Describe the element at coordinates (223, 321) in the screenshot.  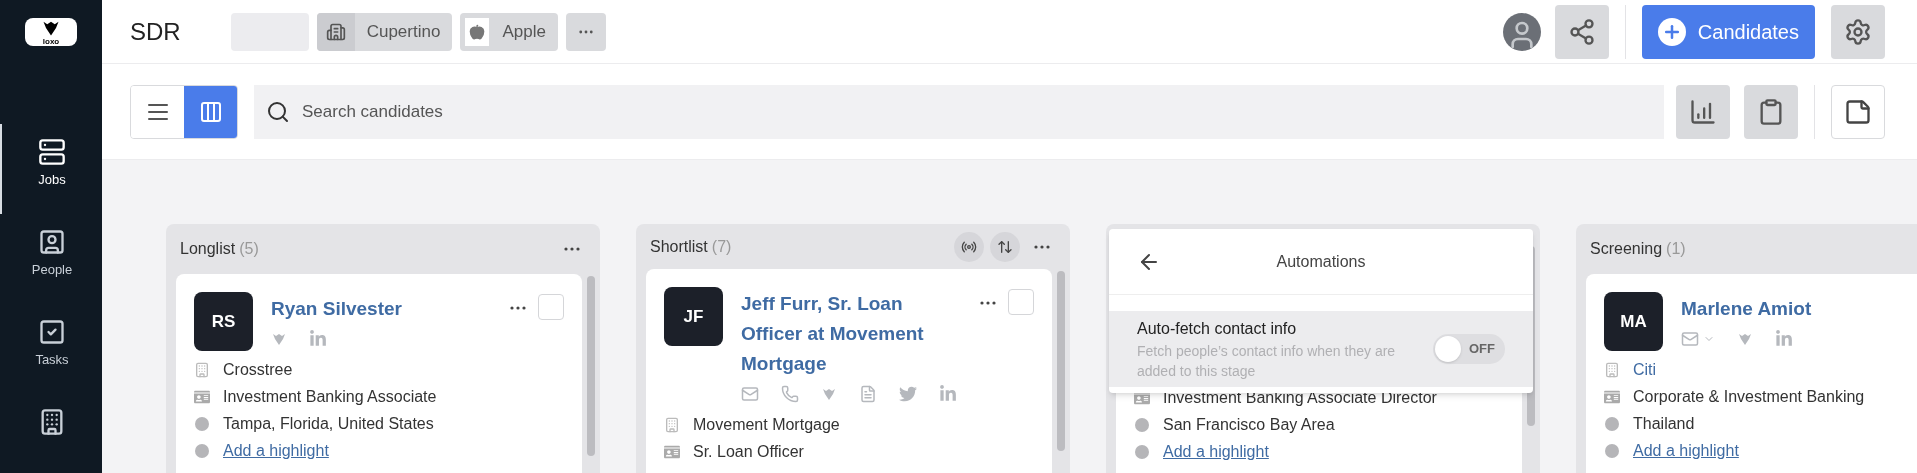
I see `initials-avatar: RS` at that location.